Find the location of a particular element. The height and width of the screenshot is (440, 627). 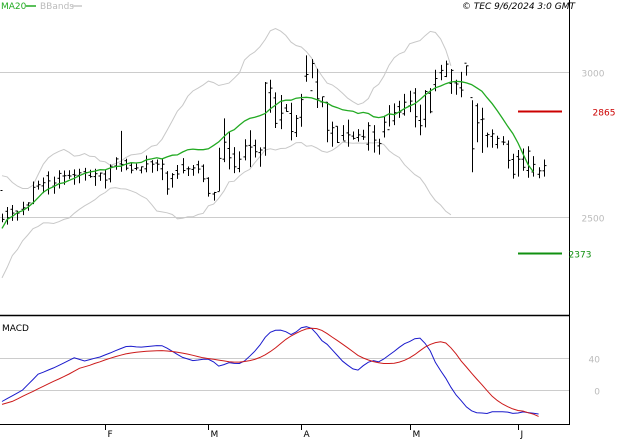

resistance-level-label: 2865 is located at coordinates (604, 114).